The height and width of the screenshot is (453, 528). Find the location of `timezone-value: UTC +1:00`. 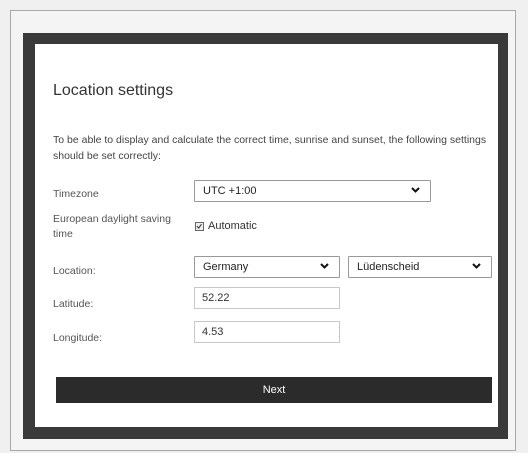

timezone-value: UTC +1:00 is located at coordinates (230, 191).